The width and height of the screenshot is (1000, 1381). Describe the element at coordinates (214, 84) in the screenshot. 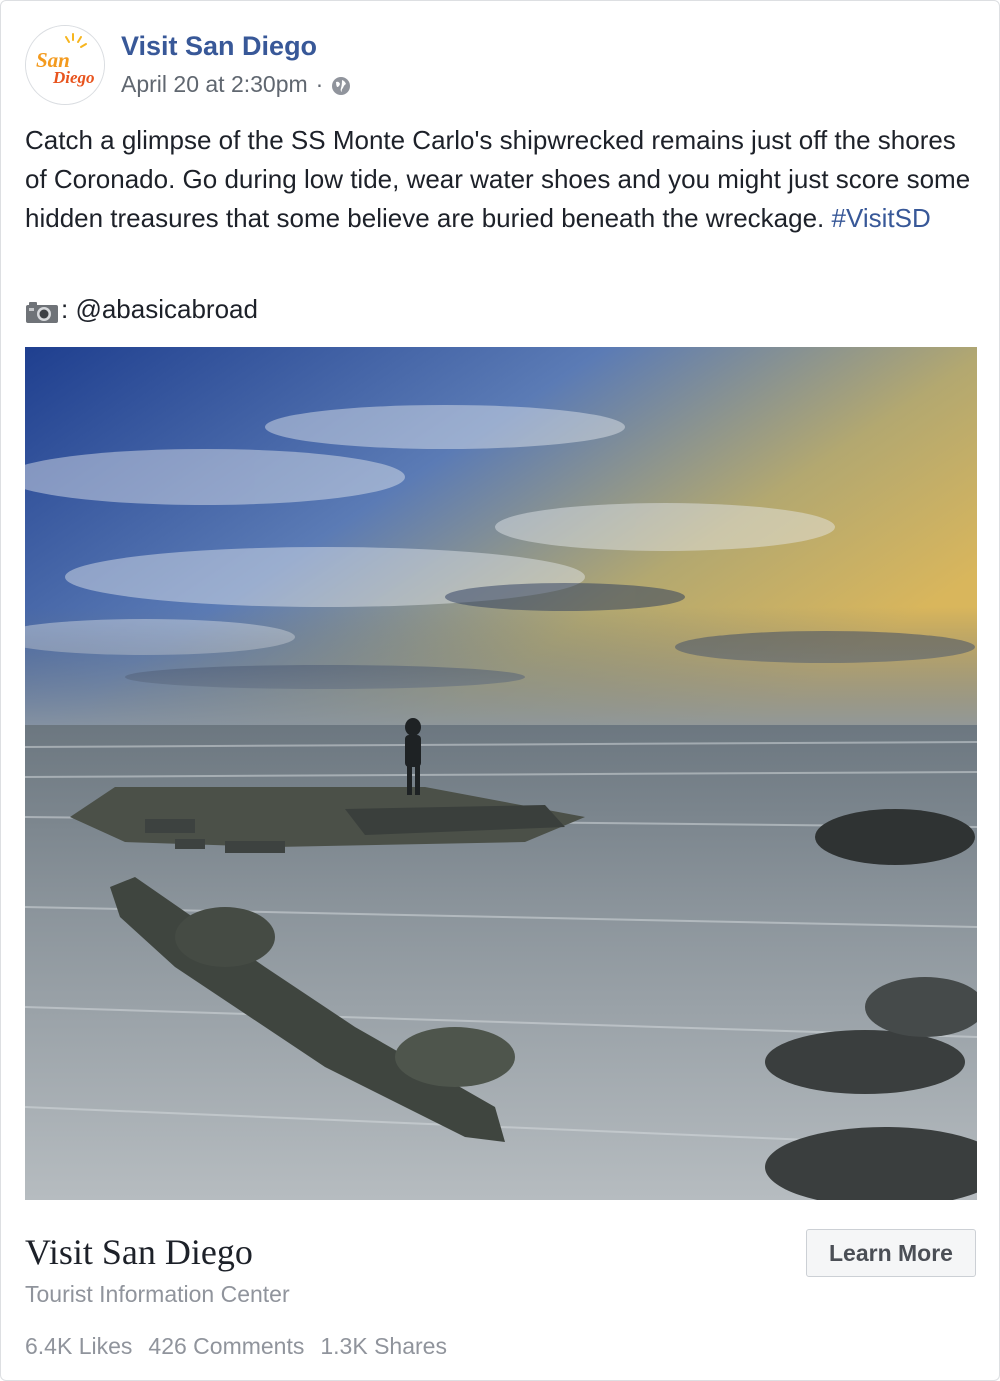

I see `post-timestamp: April 20 at 2:30pm` at that location.